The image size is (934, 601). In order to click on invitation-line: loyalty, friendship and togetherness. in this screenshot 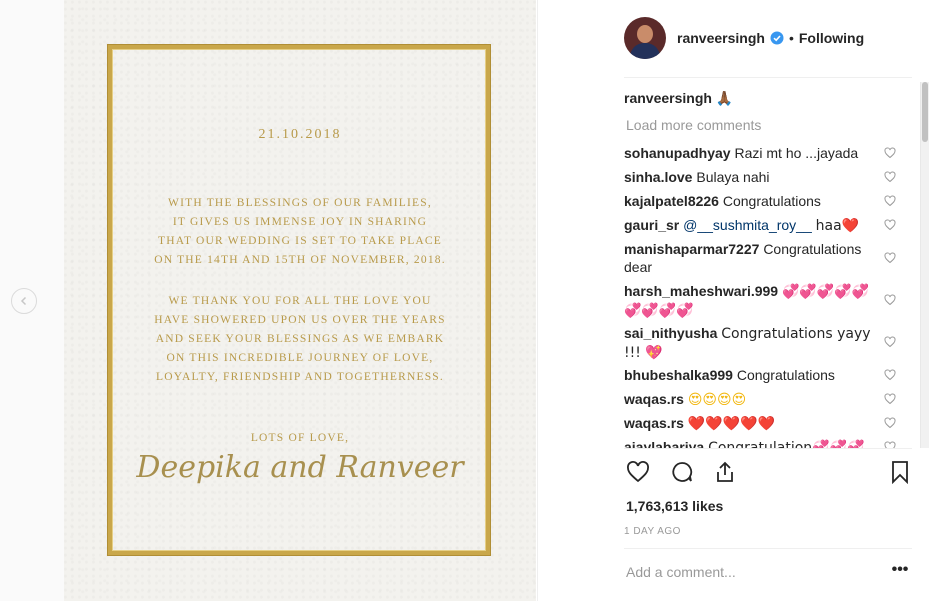, I will do `click(300, 377)`.